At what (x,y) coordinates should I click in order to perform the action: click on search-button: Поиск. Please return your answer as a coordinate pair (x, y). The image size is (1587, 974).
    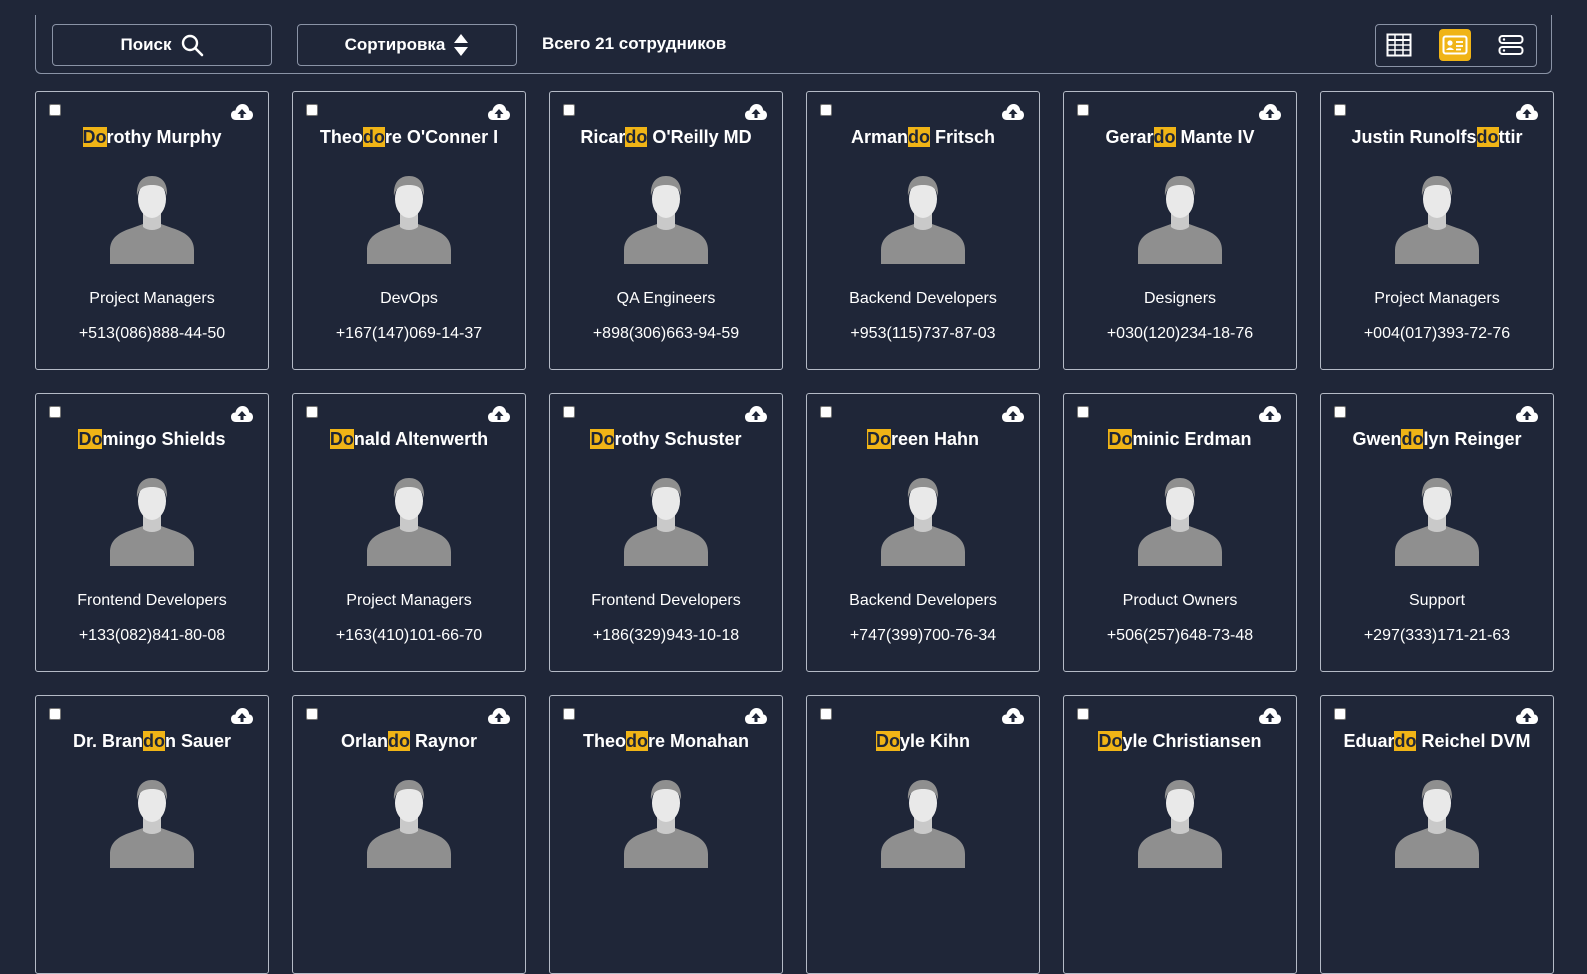
    Looking at the image, I should click on (162, 45).